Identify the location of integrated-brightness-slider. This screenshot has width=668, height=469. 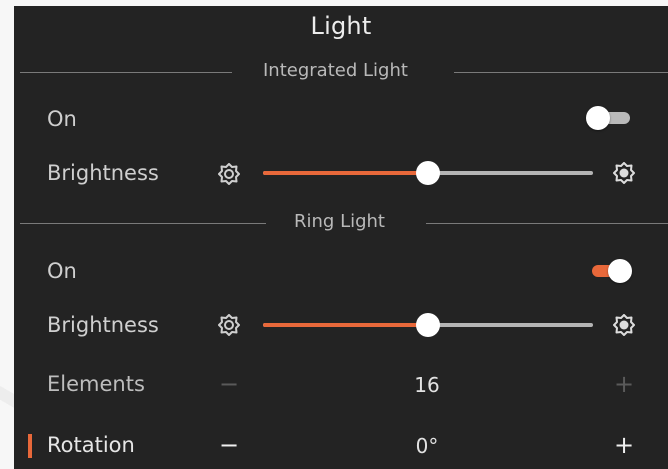
(428, 173).